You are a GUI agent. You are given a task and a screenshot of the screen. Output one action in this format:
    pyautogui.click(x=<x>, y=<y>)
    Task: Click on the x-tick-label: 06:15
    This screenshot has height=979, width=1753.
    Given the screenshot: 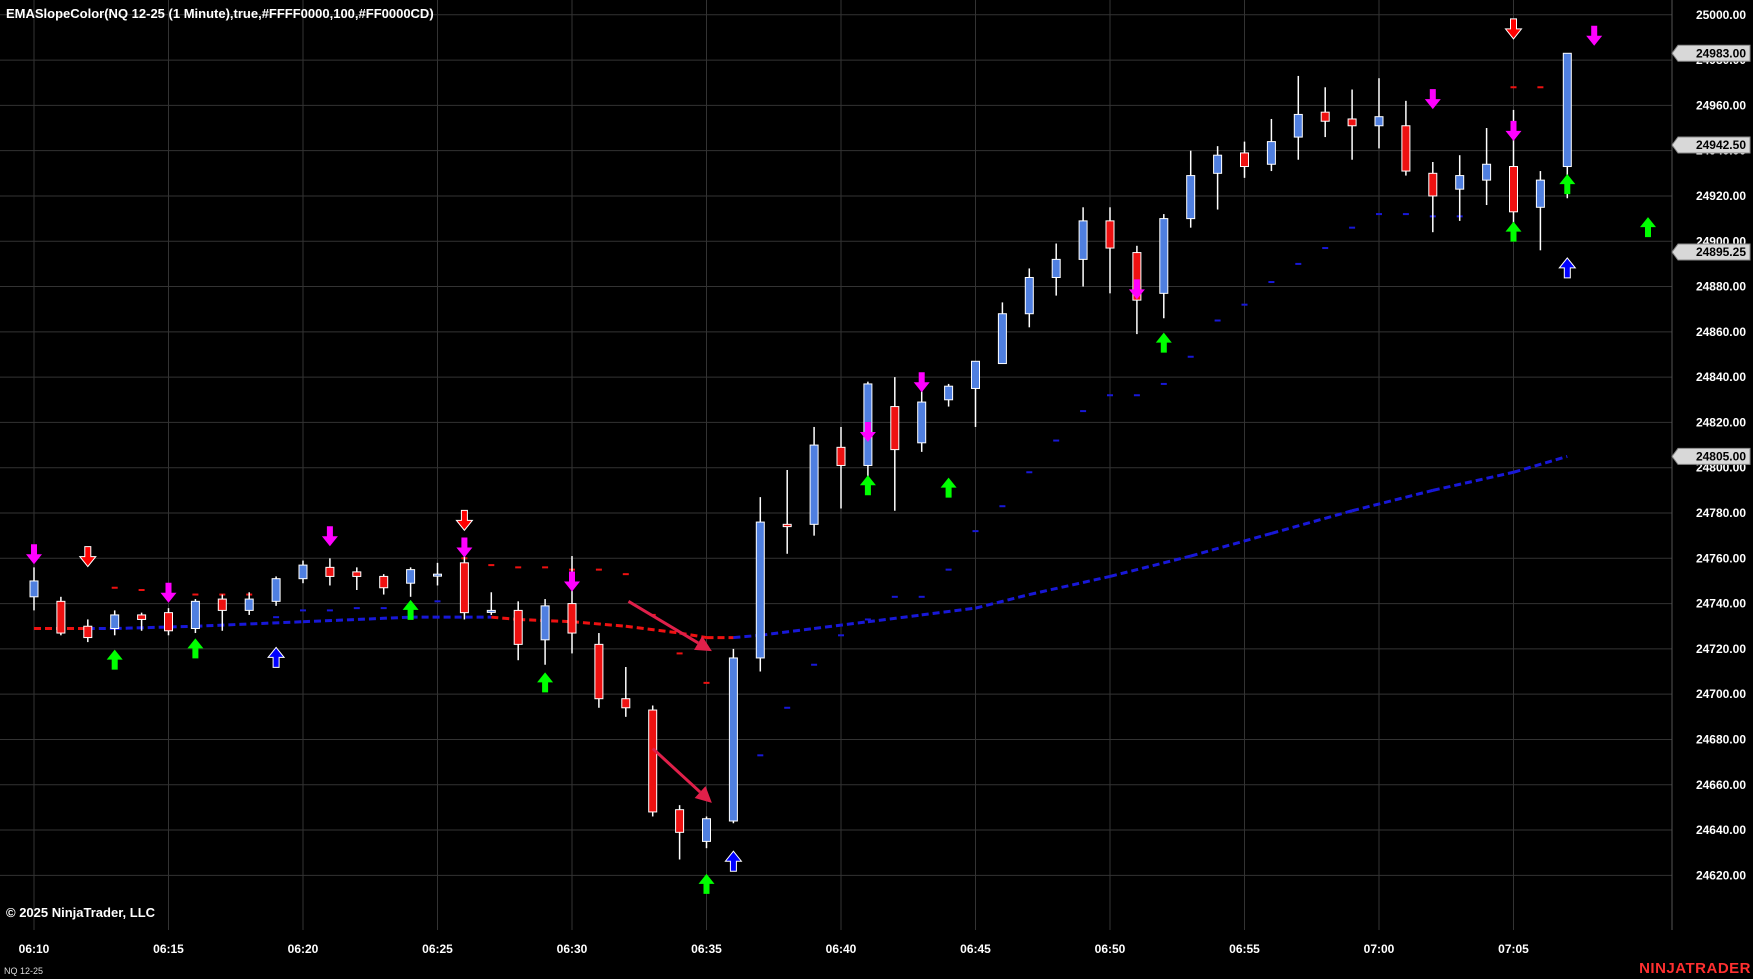 What is the action you would take?
    pyautogui.click(x=168, y=949)
    